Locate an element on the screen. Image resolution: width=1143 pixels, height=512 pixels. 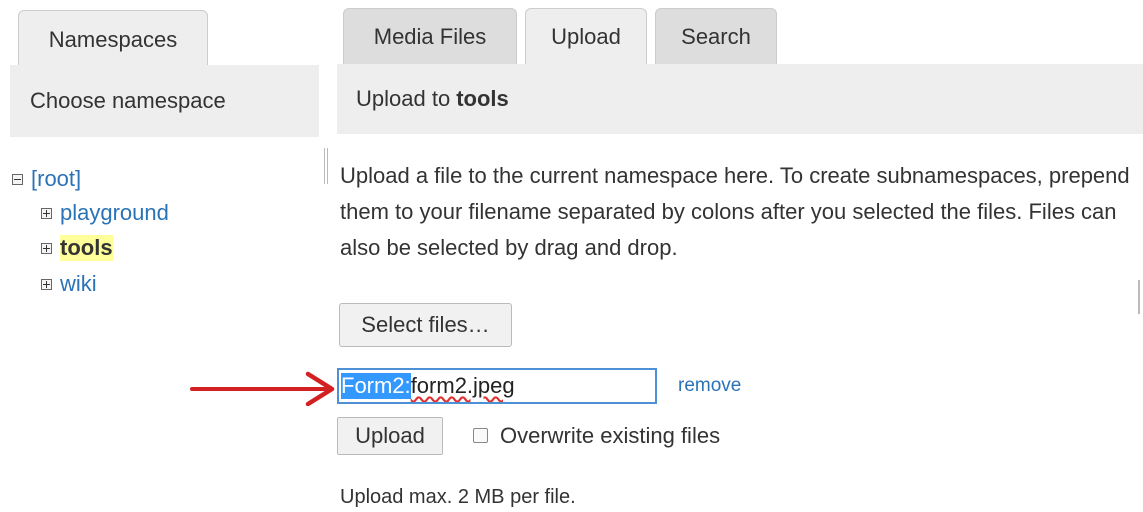
tree-item-tools: tools is located at coordinates (77, 248).